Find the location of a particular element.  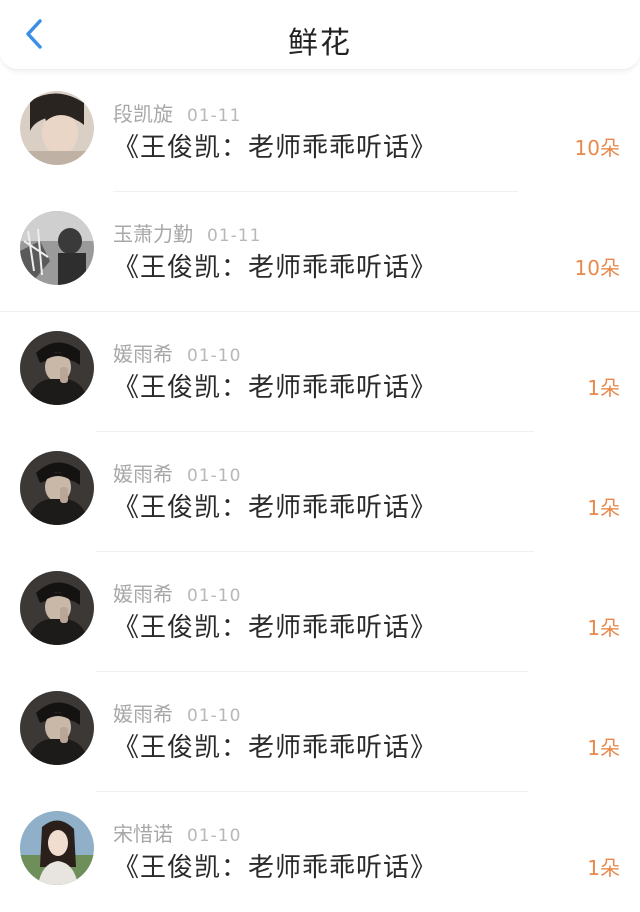

portrait-outdoor-avatar is located at coordinates (57, 848).